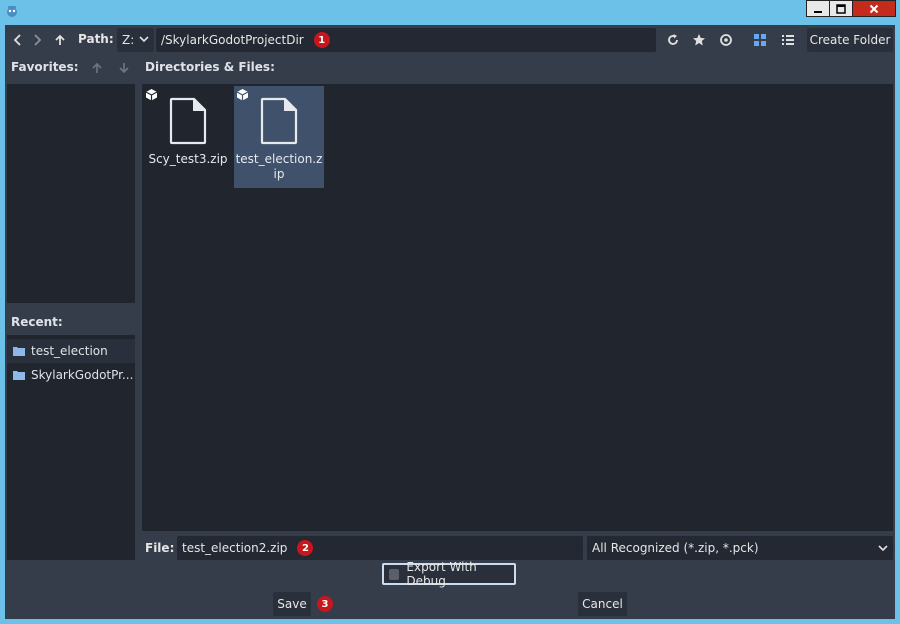 The image size is (900, 624). What do you see at coordinates (380, 548) in the screenshot?
I see `file-name-input: test_election2.zip 2` at bounding box center [380, 548].